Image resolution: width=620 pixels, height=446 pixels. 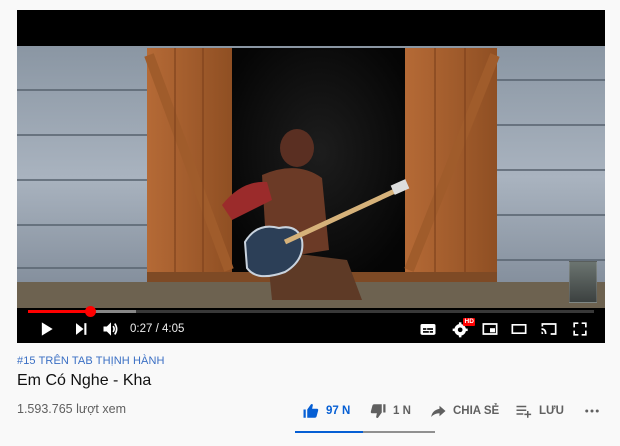 I want to click on share-button: CHIA SẺ, so click(x=464, y=411).